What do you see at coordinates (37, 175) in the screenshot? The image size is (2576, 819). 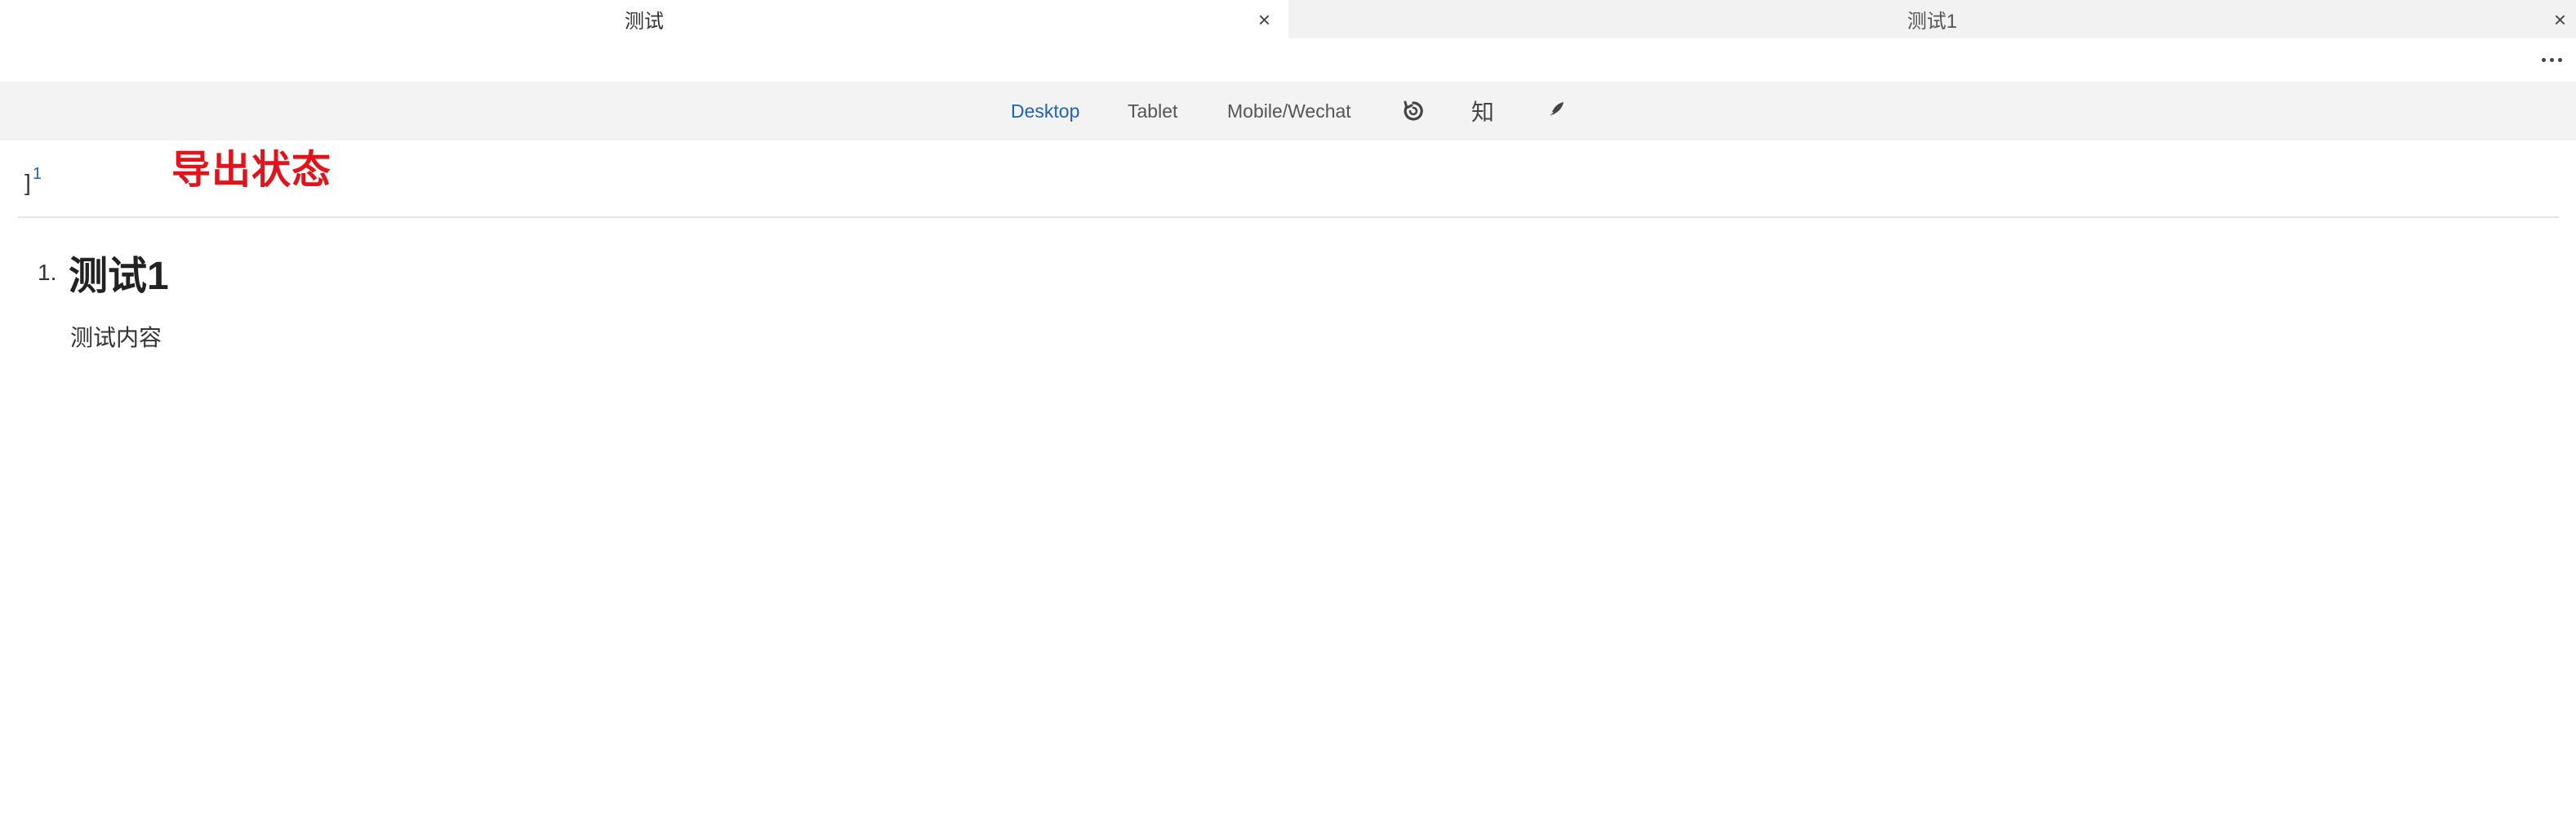 I see `footnote-reference: 1` at bounding box center [37, 175].